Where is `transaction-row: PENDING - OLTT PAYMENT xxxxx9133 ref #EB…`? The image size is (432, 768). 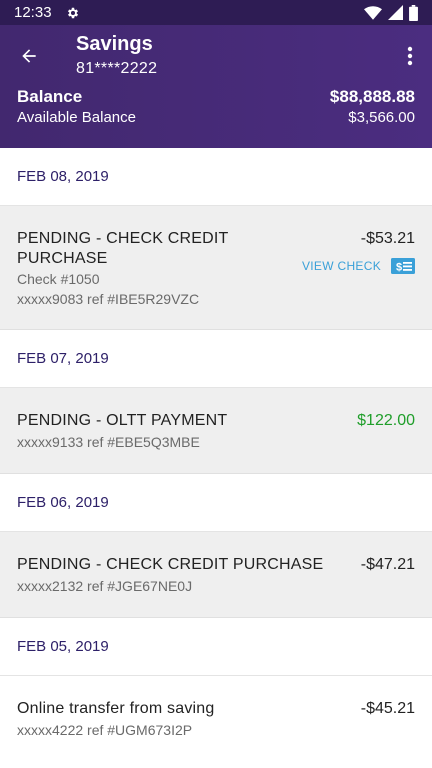
transaction-row: PENDING - OLTT PAYMENT xxxxx9133 ref #EB… is located at coordinates (216, 431).